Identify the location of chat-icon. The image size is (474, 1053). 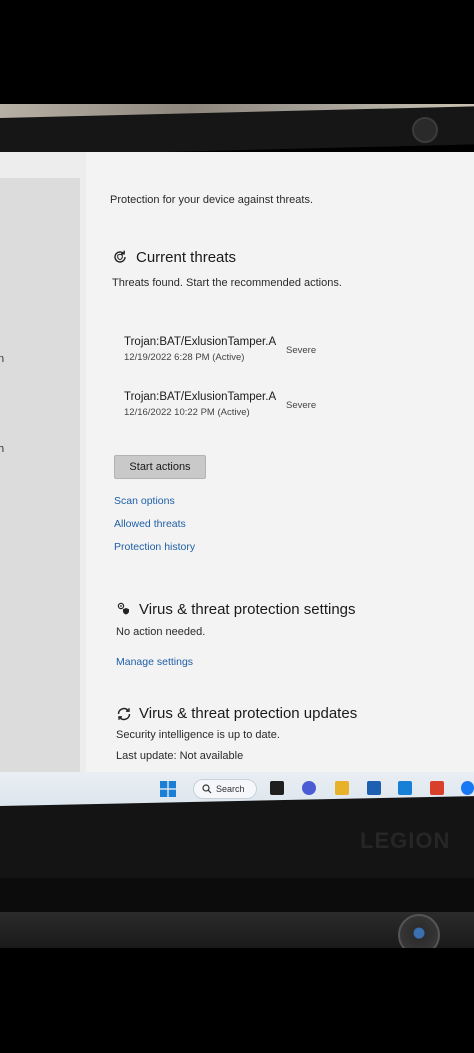
(309, 788).